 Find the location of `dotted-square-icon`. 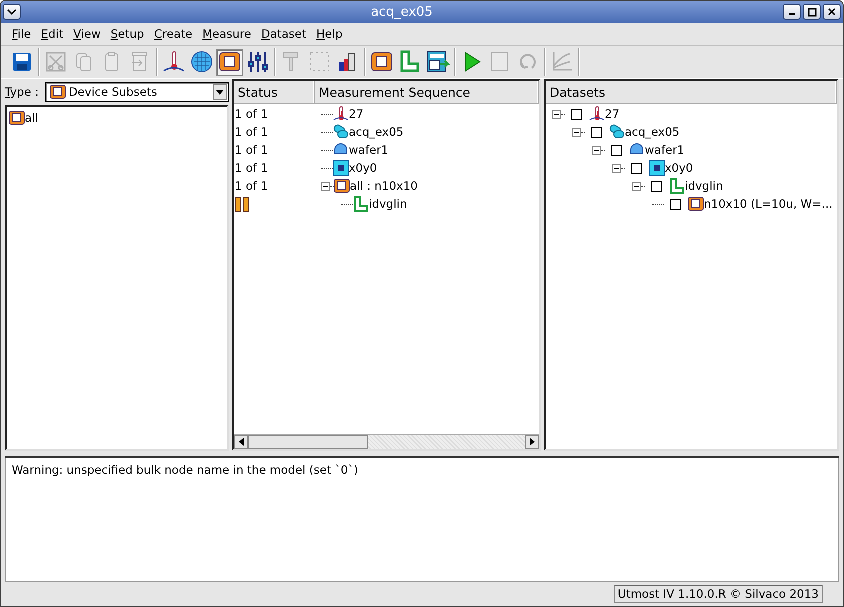

dotted-square-icon is located at coordinates (319, 62).